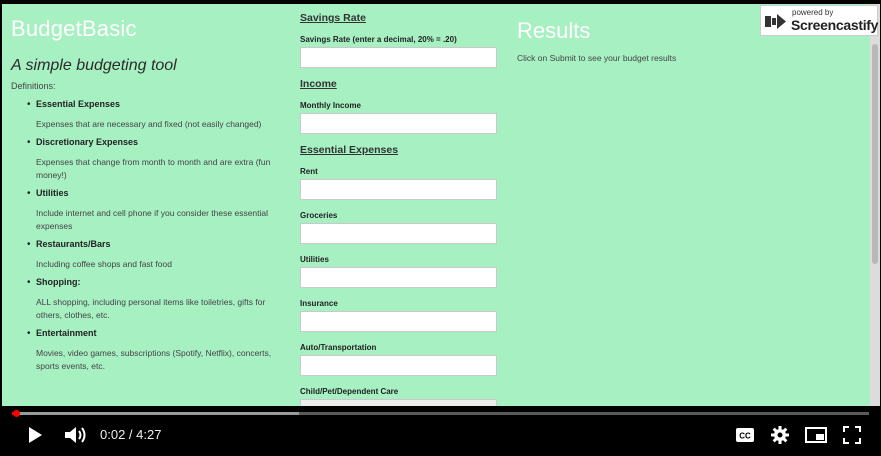 This screenshot has height=456, width=881. I want to click on miniplayer-button, so click(816, 435).